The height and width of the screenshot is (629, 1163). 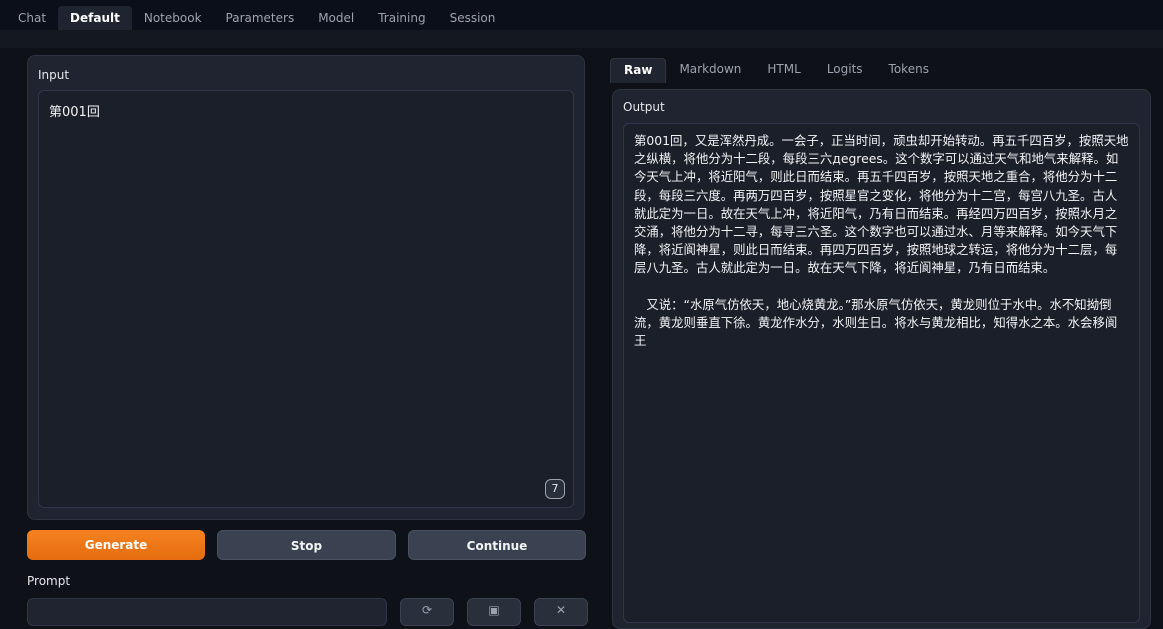 What do you see at coordinates (401, 18) in the screenshot?
I see `tab-training: Training` at bounding box center [401, 18].